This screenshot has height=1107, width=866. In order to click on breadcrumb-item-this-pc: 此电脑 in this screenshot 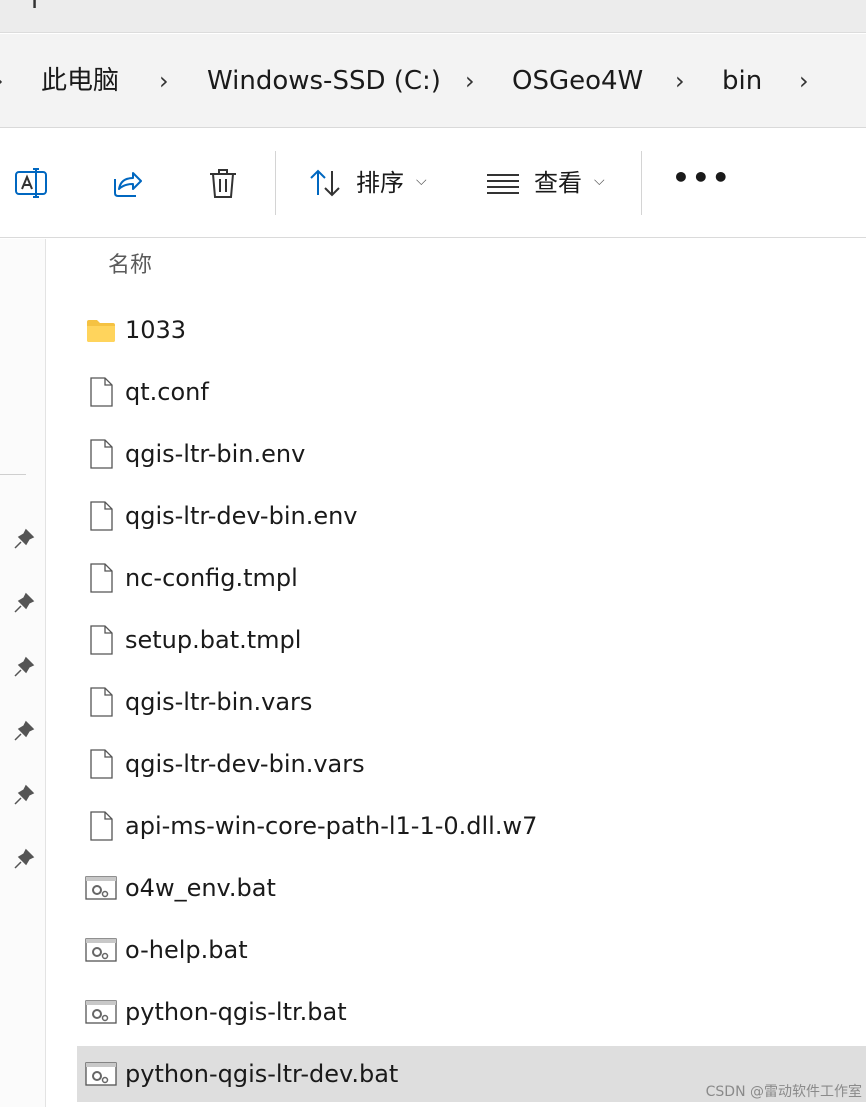, I will do `click(80, 81)`.